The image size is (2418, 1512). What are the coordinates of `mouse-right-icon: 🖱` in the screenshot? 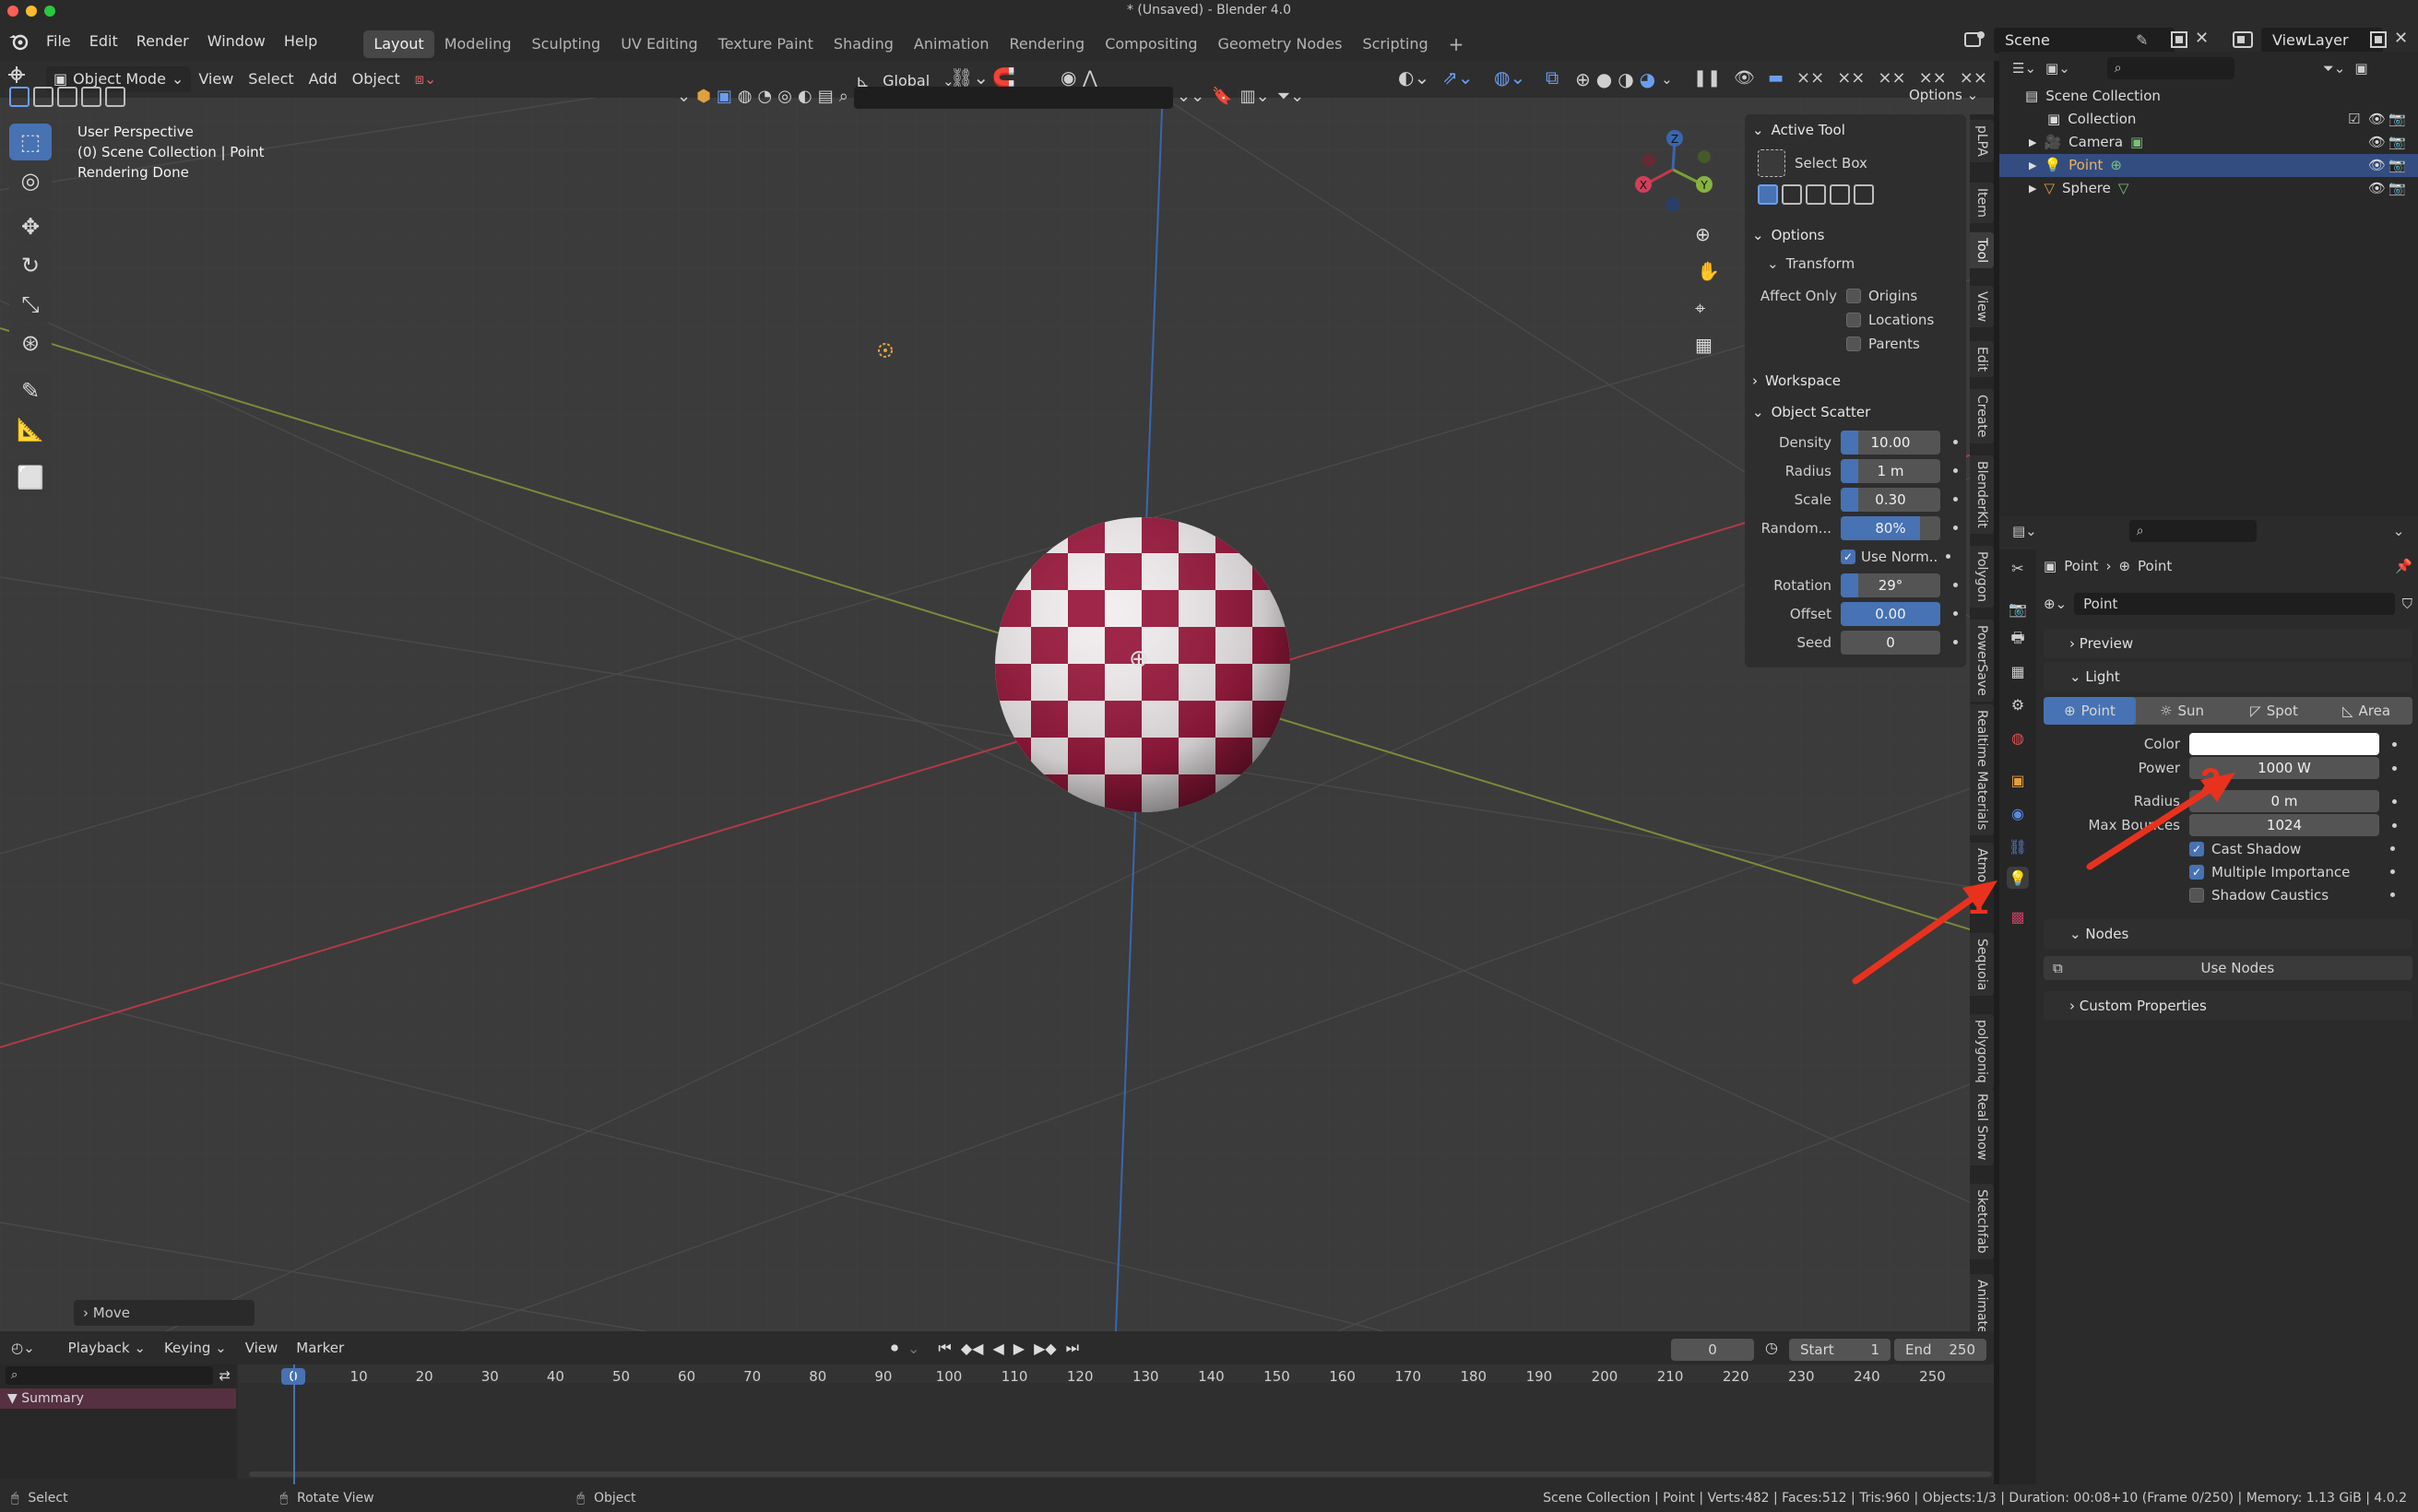 It's located at (580, 1498).